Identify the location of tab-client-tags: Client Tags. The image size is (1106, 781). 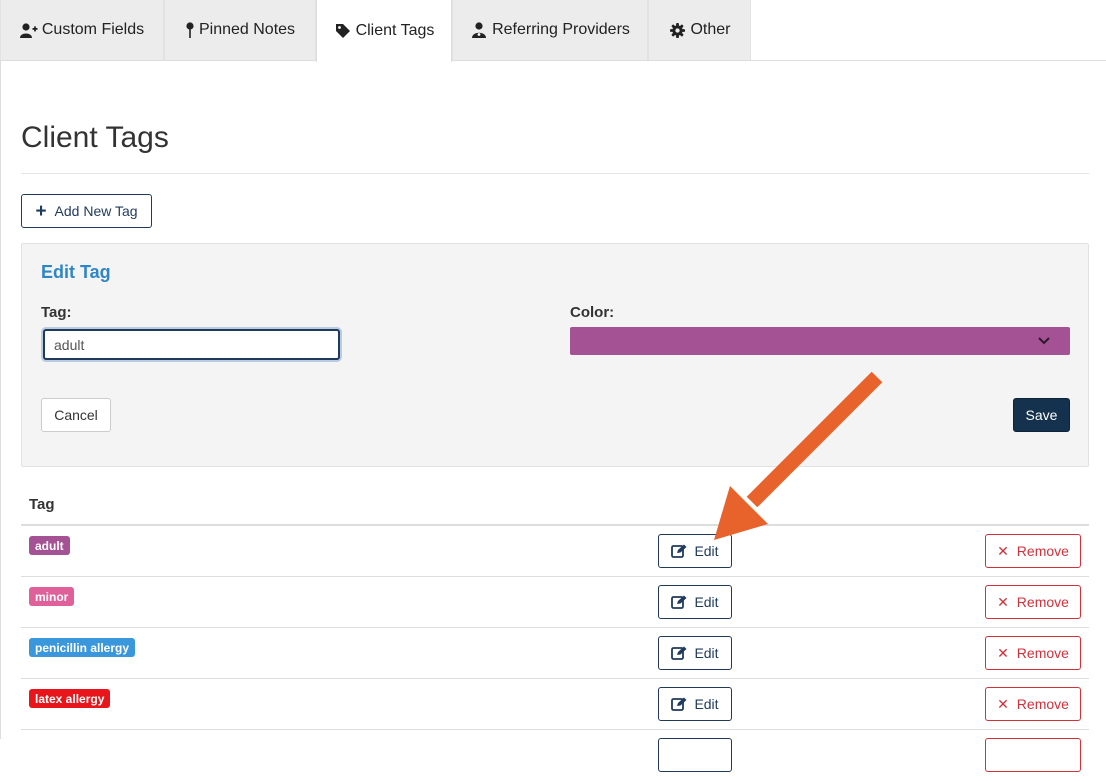
(384, 31).